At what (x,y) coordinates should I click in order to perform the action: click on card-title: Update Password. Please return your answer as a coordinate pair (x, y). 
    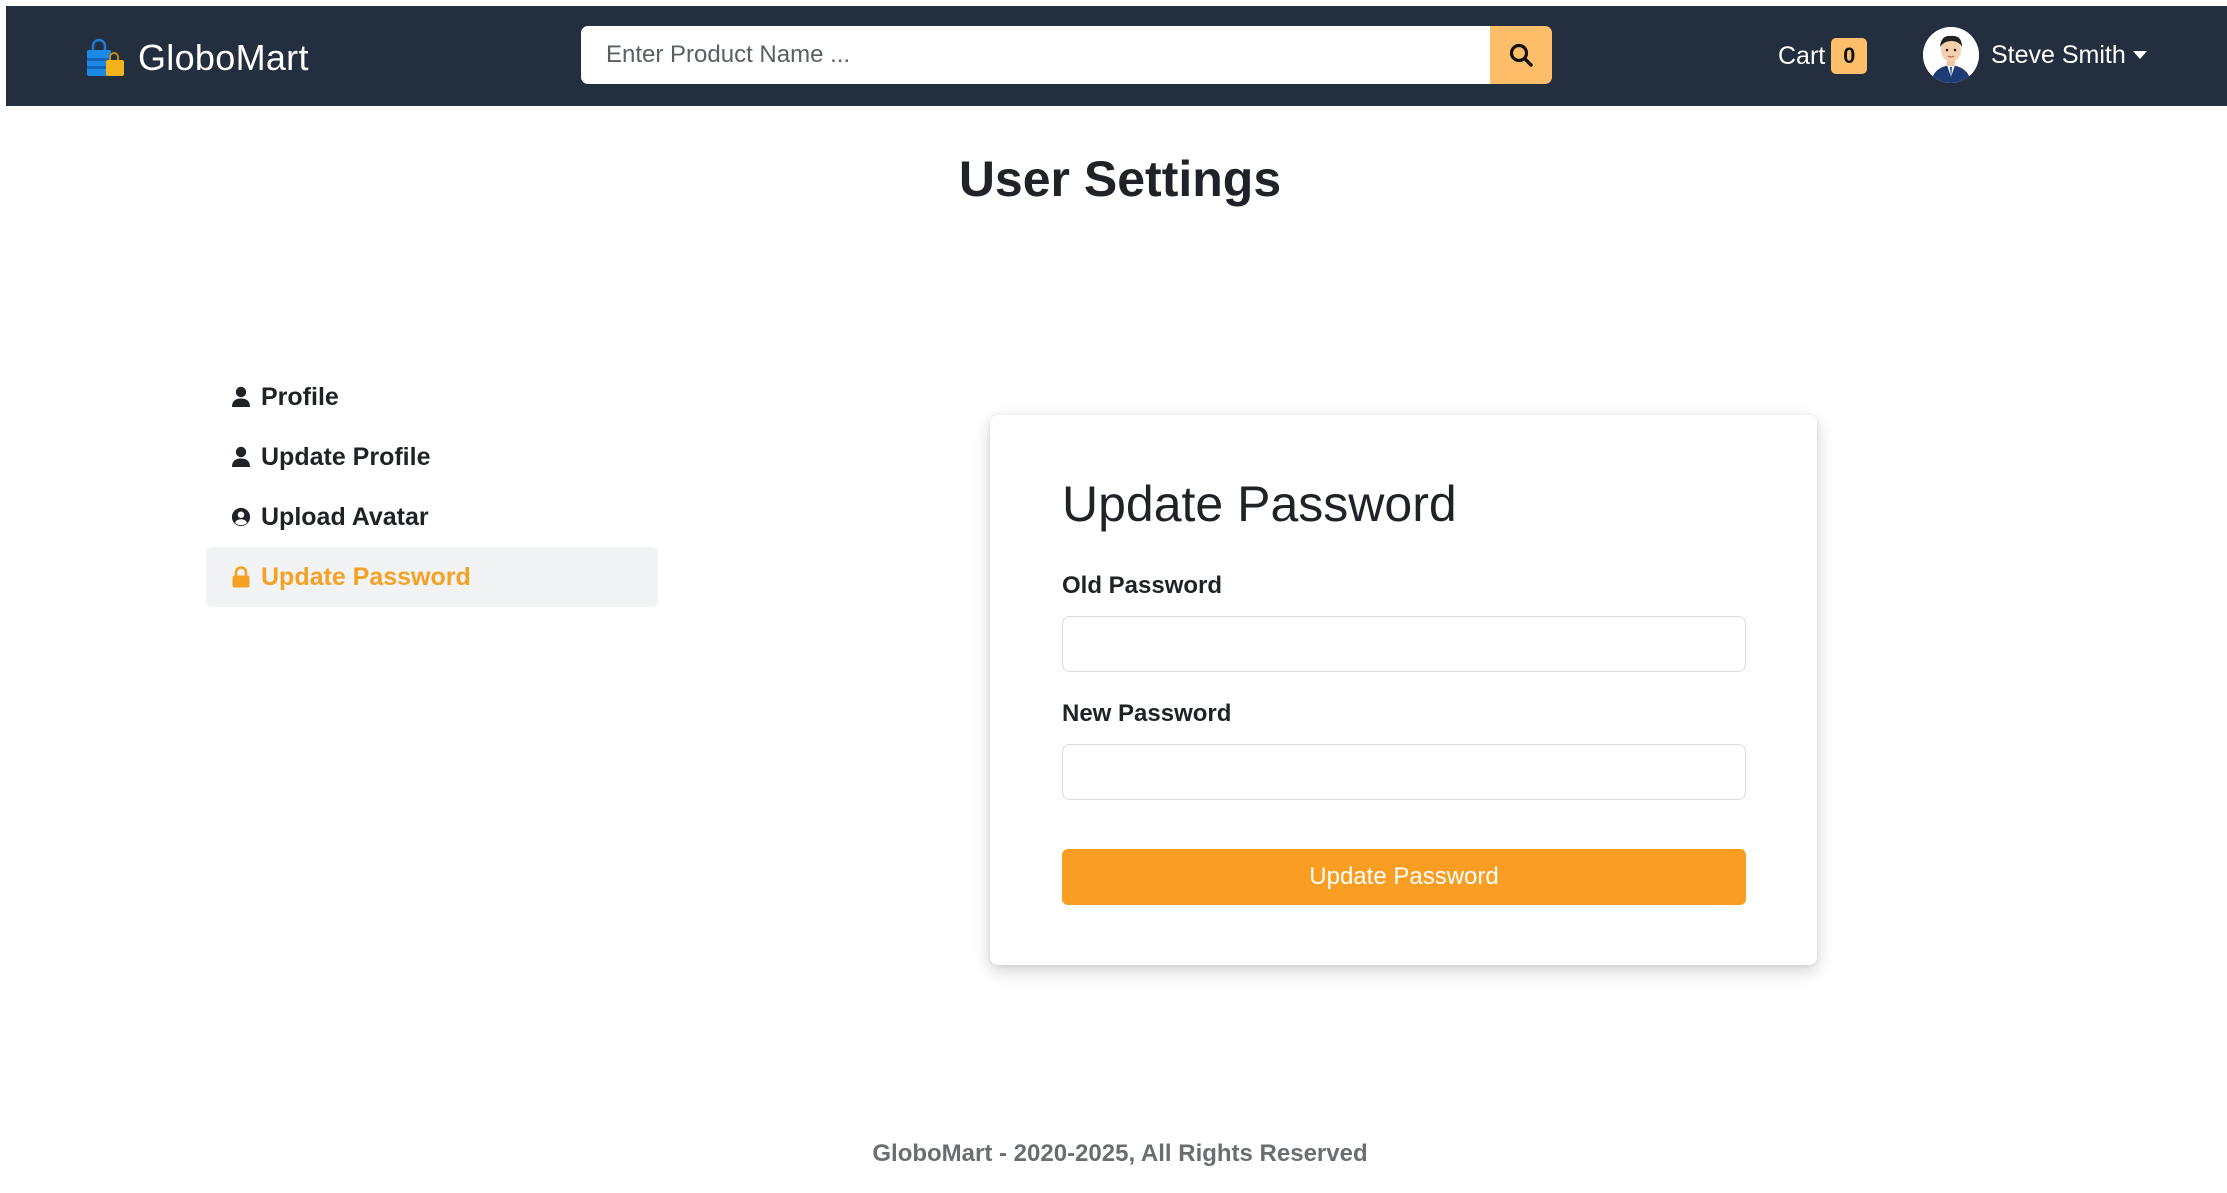
    Looking at the image, I should click on (1259, 504).